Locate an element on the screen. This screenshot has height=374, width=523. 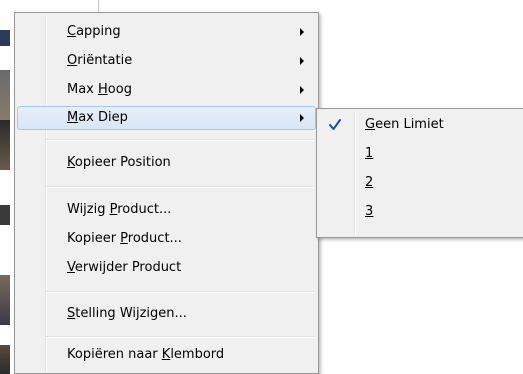
menu-item-max-hoog: Max Hoog is located at coordinates (166, 90).